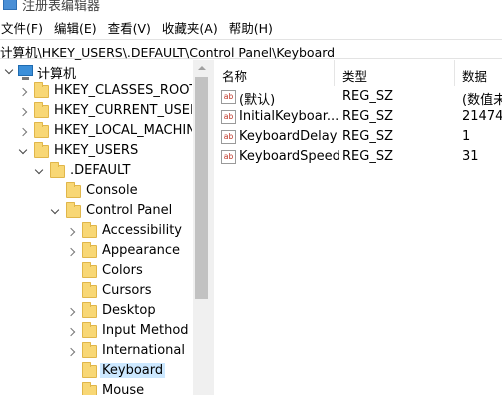  I want to click on tree-node-cursors: Cursors, so click(96, 292).